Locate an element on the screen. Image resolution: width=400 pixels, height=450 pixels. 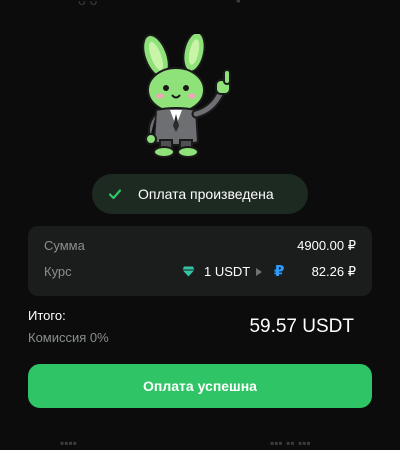
top-cut-off-text: ᴗ ᴗ ▪ is located at coordinates (159, 4).